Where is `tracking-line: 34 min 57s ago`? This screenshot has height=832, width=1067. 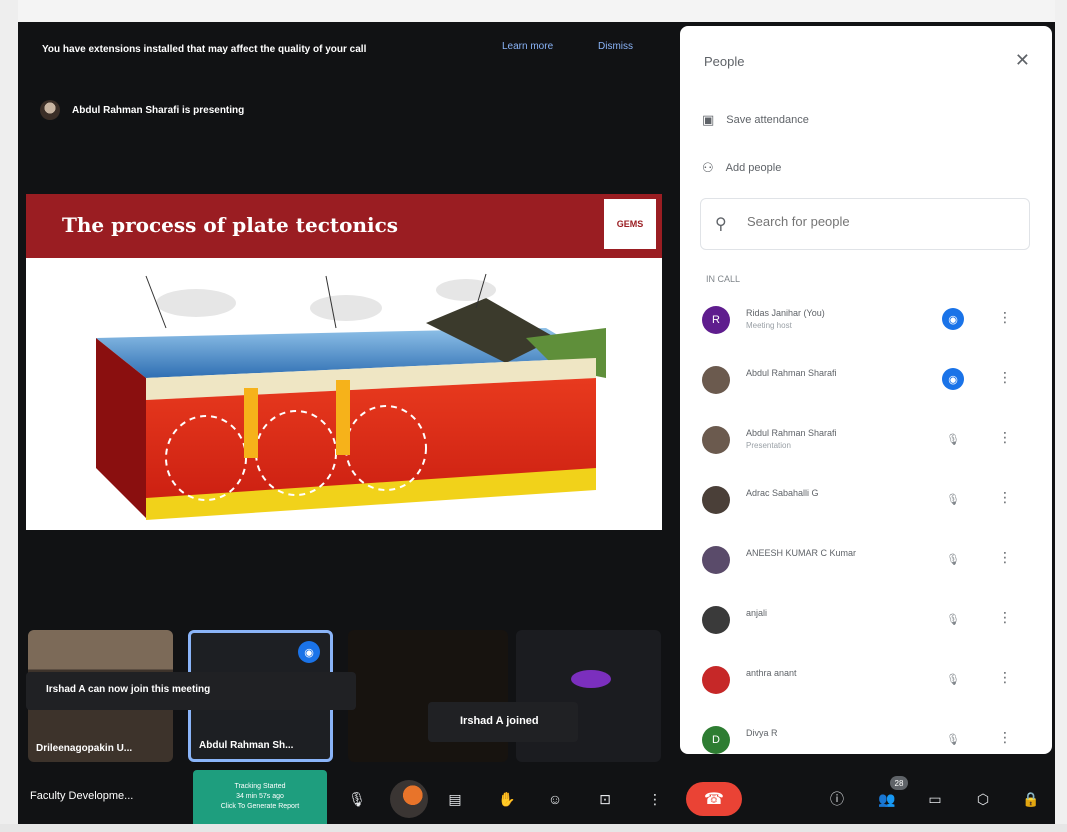 tracking-line: 34 min 57s ago is located at coordinates (260, 796).